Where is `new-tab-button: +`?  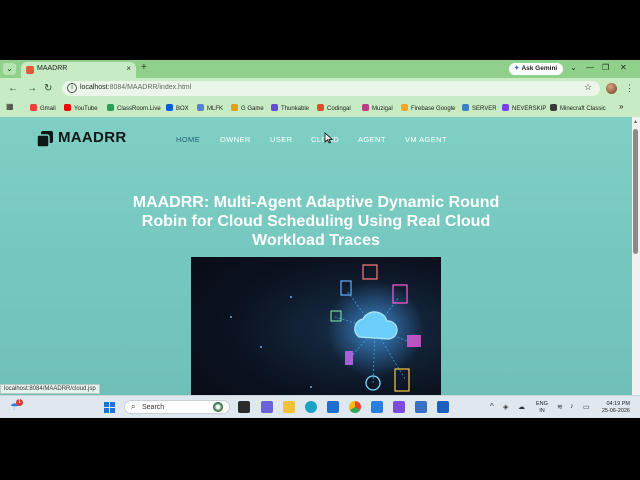 new-tab-button: + is located at coordinates (144, 67).